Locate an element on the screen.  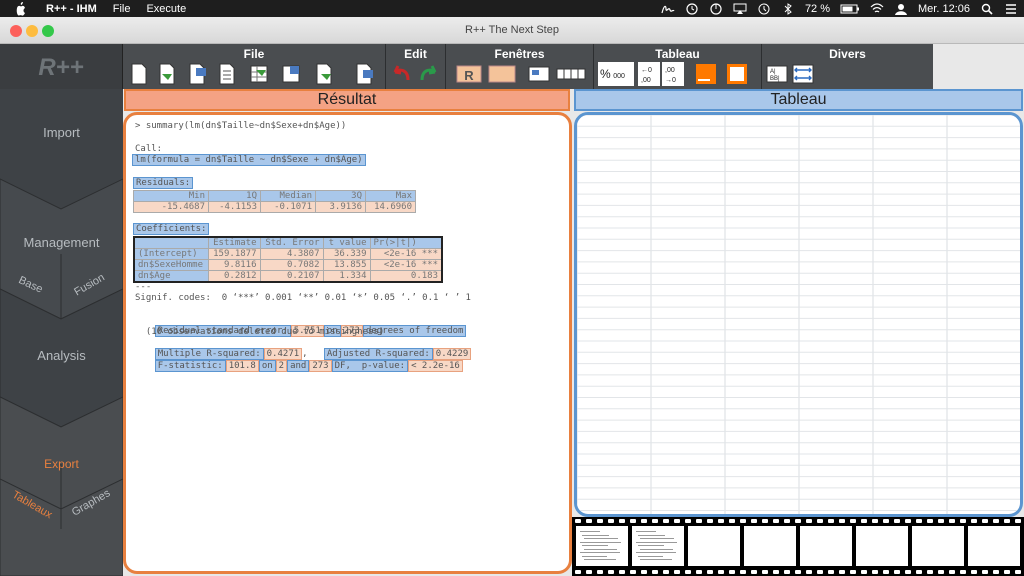
redo-icon is located at coordinates (429, 74).